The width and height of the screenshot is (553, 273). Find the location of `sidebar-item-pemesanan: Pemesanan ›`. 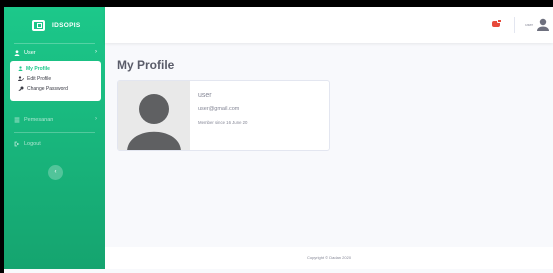

sidebar-item-pemesanan: Pemesanan › is located at coordinates (54, 119).